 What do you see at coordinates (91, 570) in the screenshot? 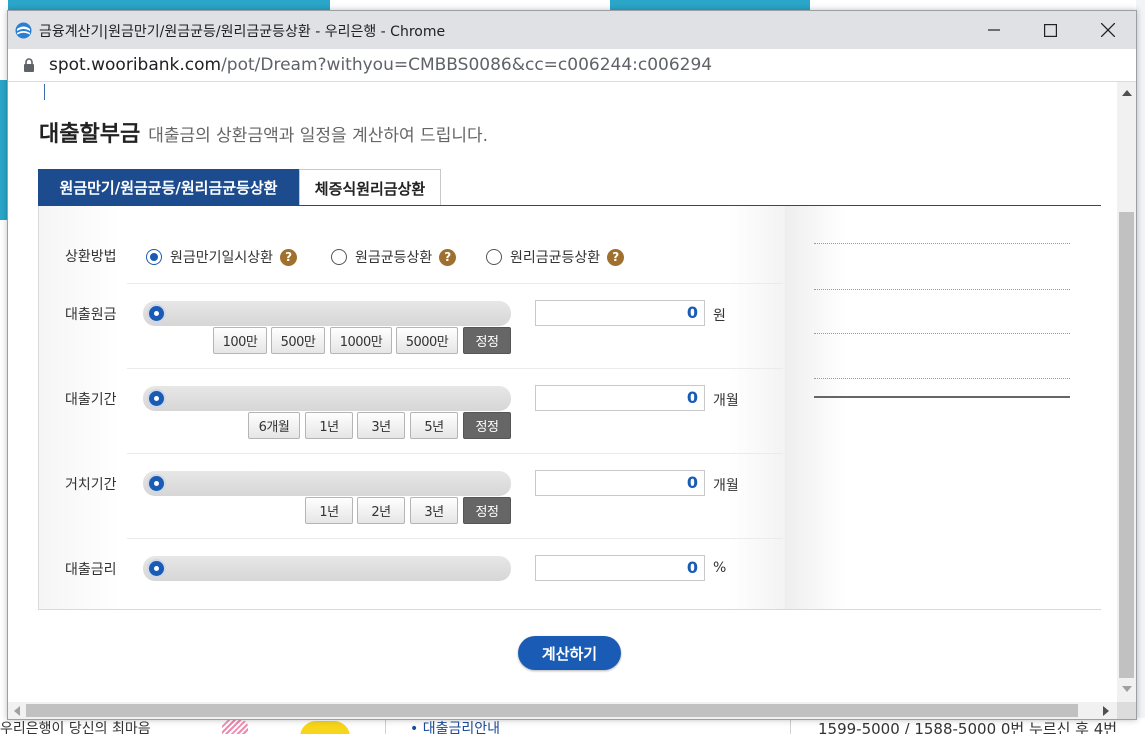
I see `rate-label: 대출금리` at bounding box center [91, 570].